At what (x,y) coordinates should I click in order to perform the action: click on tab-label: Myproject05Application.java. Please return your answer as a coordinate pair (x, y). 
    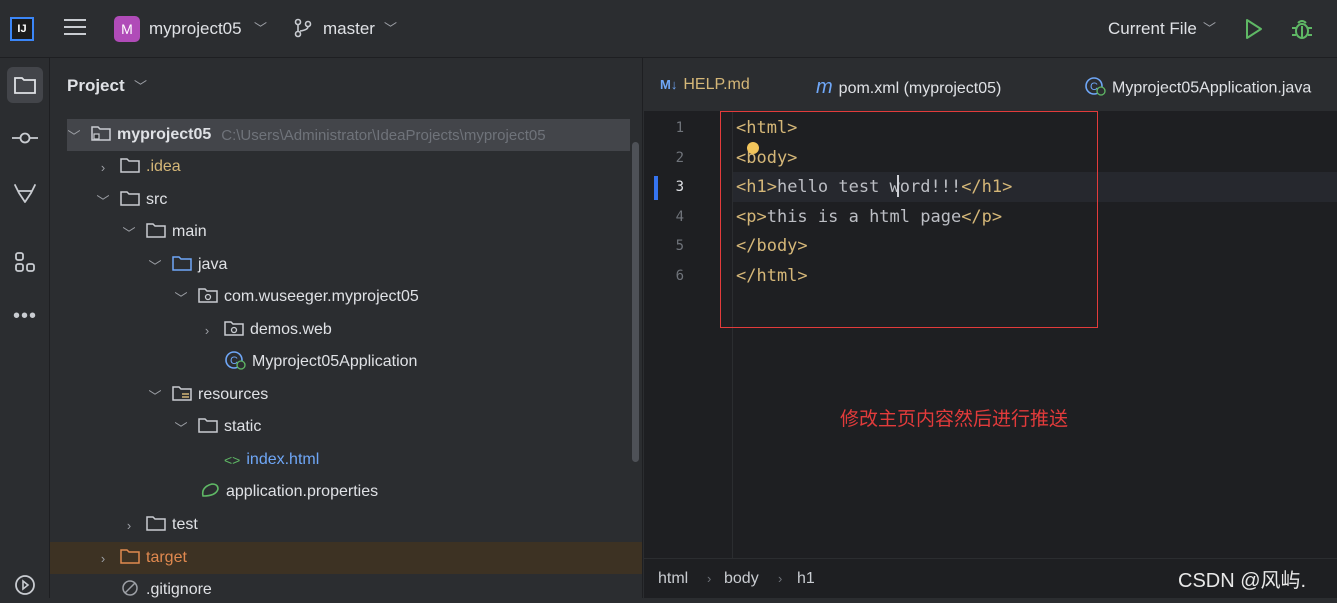
    Looking at the image, I should click on (1212, 88).